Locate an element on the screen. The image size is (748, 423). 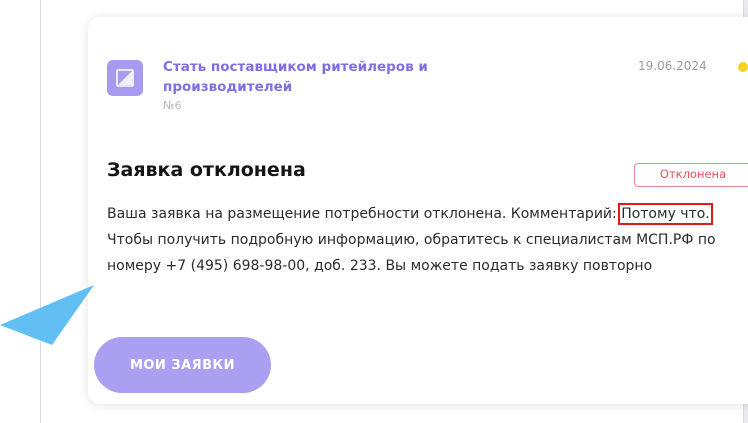
highlighted-comment: Потому что. is located at coordinates (665, 214).